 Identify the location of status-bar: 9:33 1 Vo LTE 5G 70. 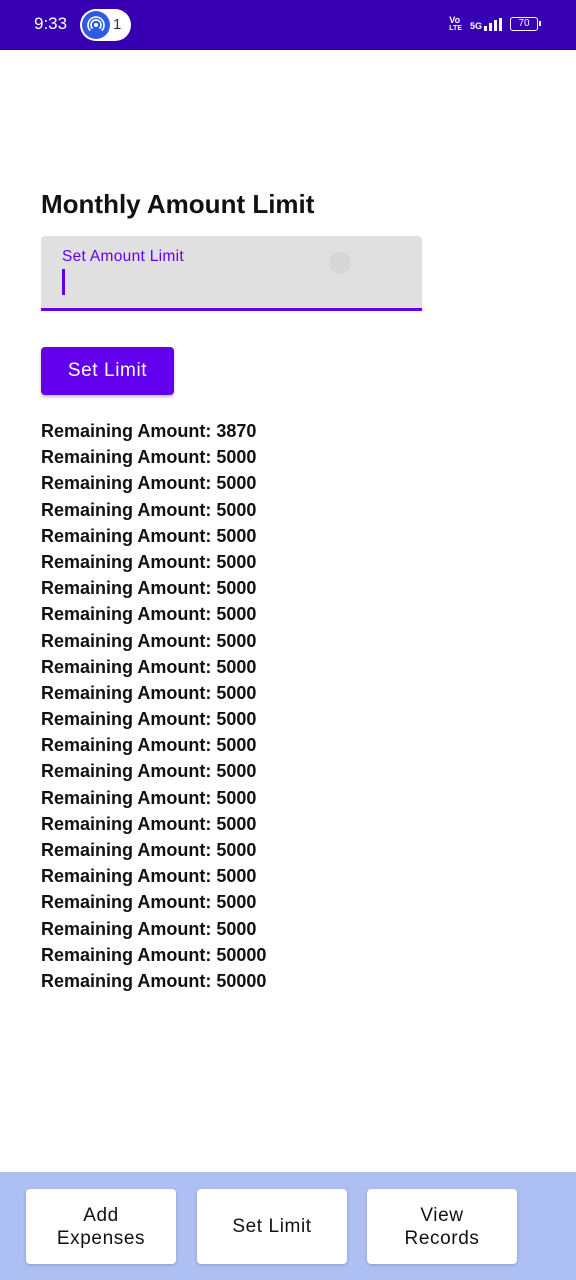
(288, 25).